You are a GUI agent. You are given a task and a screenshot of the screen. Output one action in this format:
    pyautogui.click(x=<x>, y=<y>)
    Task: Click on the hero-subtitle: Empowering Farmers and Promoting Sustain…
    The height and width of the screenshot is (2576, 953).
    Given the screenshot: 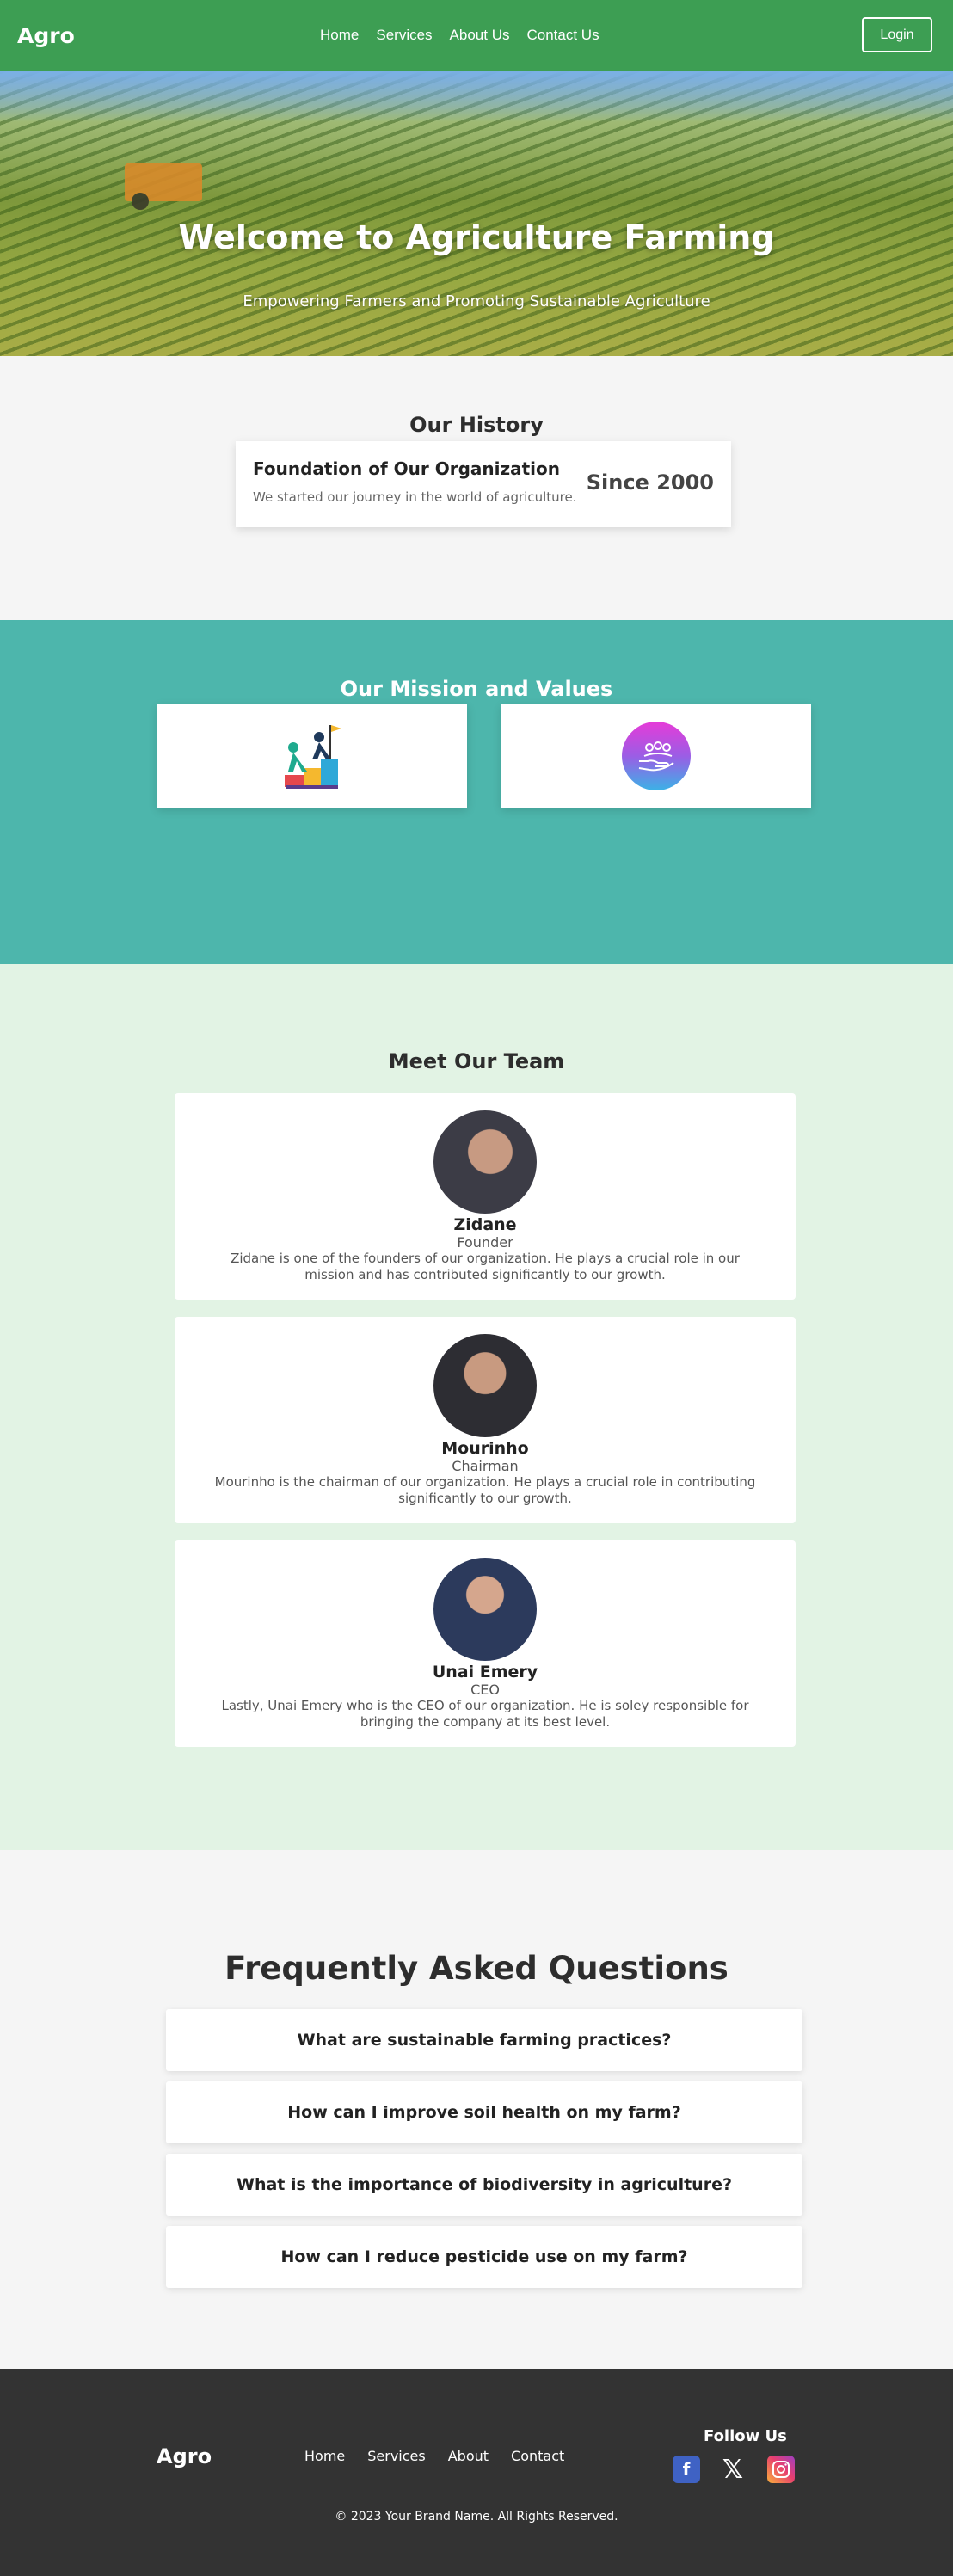 What is the action you would take?
    pyautogui.click(x=476, y=301)
    